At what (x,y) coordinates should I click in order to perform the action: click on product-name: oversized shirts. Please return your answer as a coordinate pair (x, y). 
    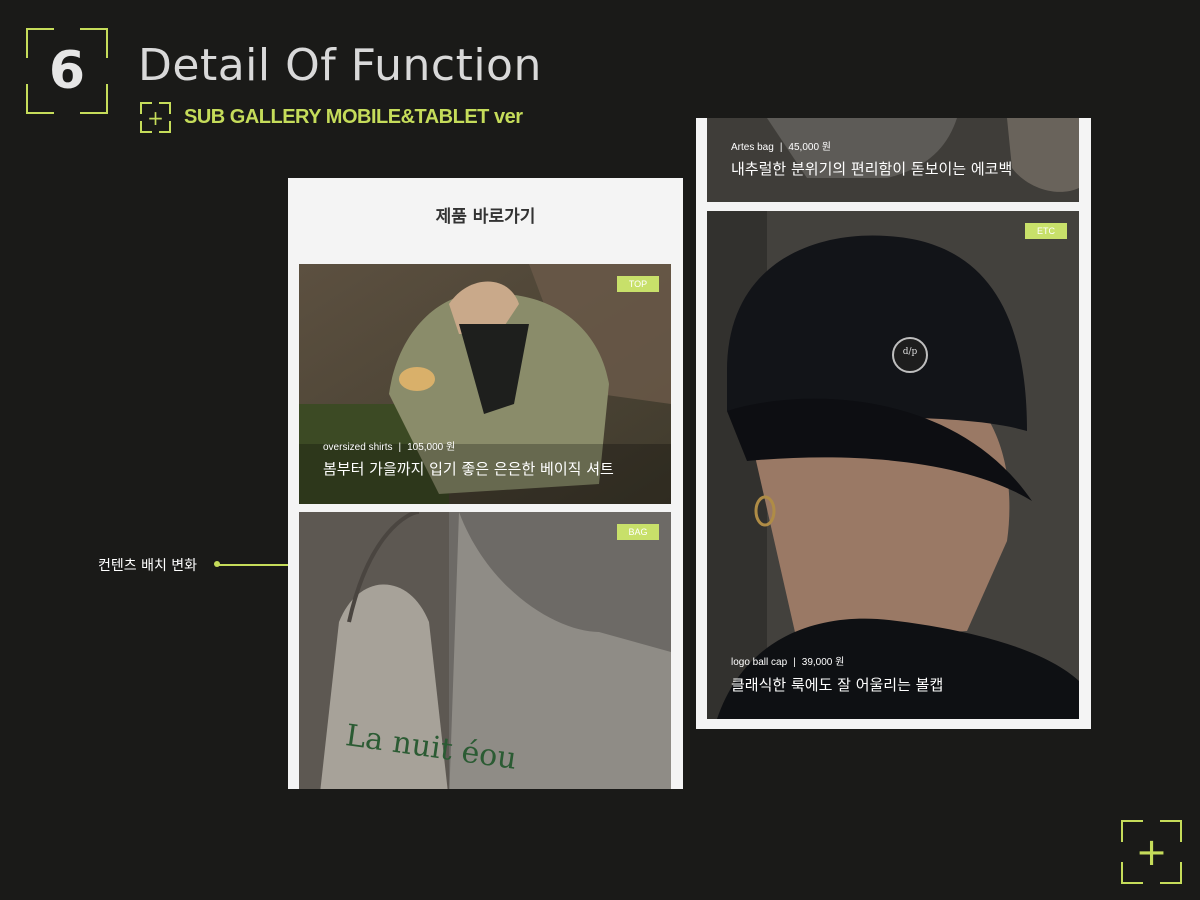
    Looking at the image, I should click on (358, 447).